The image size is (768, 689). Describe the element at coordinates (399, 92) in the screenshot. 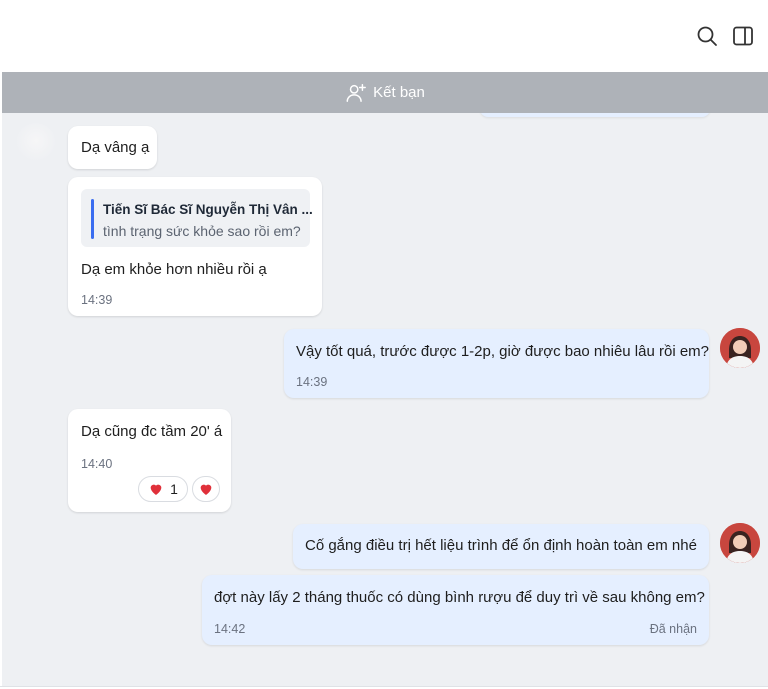

I see `add-friend-label: Kết bạn` at that location.